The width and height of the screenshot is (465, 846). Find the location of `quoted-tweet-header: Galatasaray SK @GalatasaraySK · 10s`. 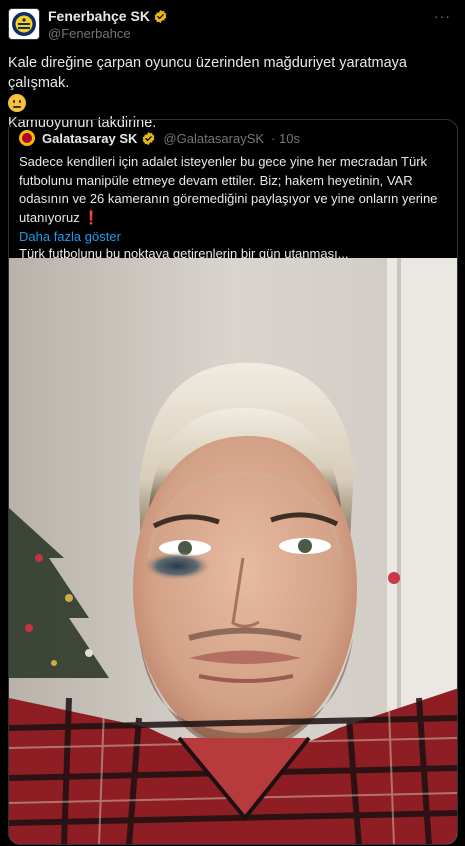

quoted-tweet-header: Galatasaray SK @GalatasaraySK · 10s is located at coordinates (159, 138).